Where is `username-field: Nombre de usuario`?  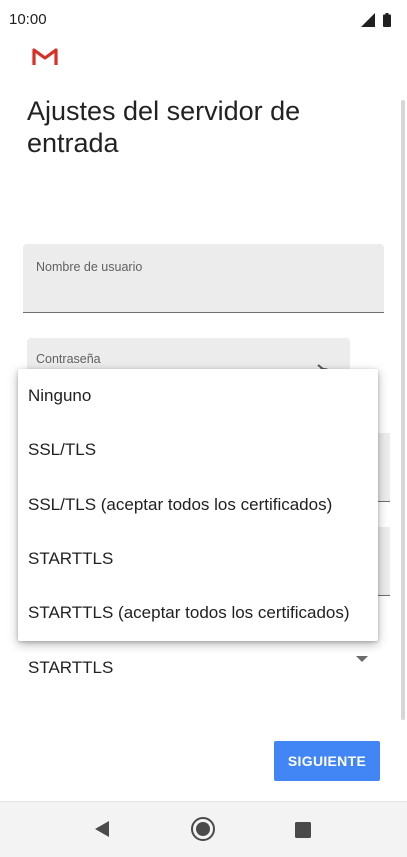 username-field: Nombre de usuario is located at coordinates (203, 278).